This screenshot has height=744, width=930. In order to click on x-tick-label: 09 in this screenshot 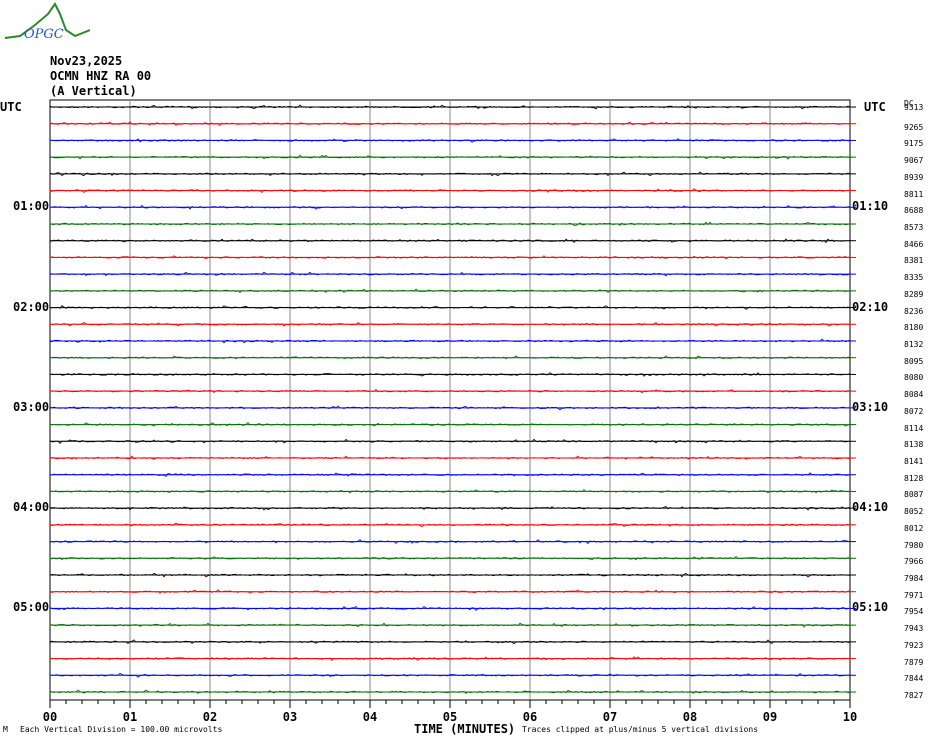, I will do `click(770, 717)`.